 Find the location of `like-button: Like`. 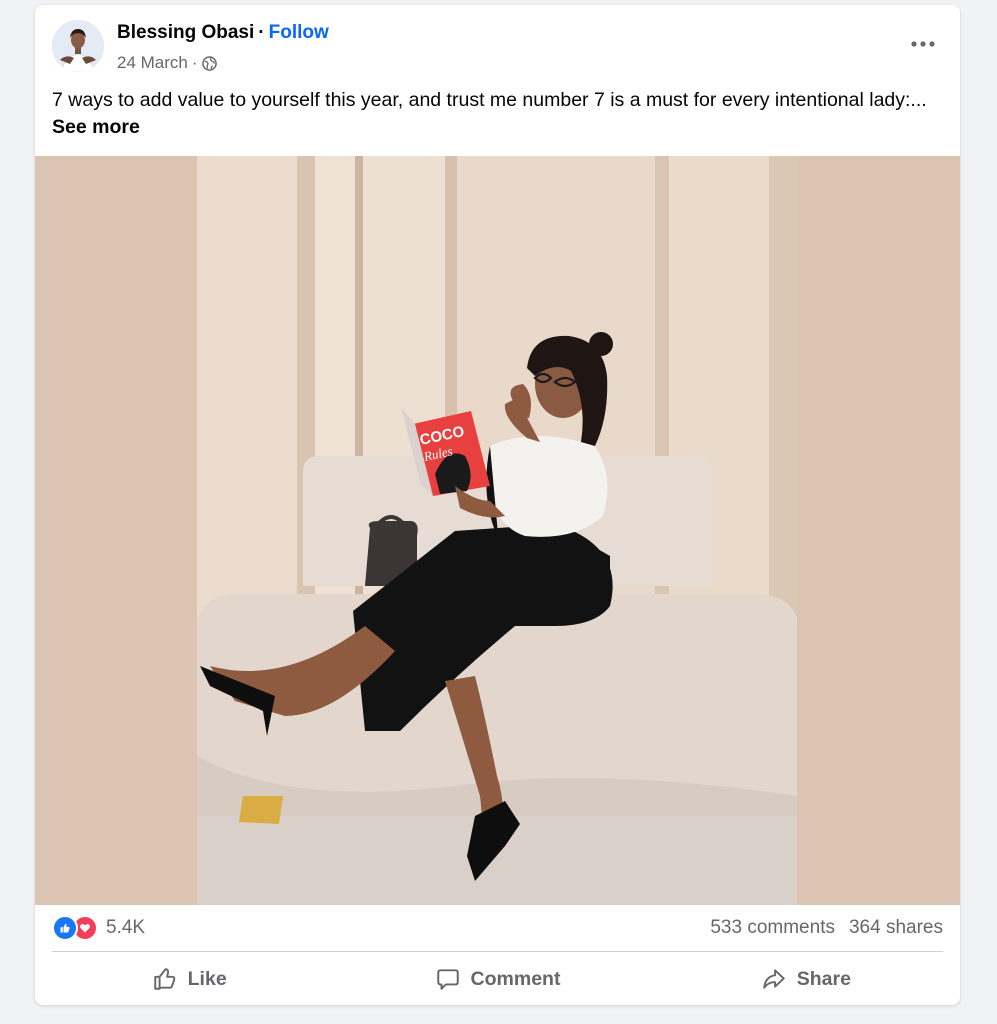

like-button: Like is located at coordinates (189, 979).